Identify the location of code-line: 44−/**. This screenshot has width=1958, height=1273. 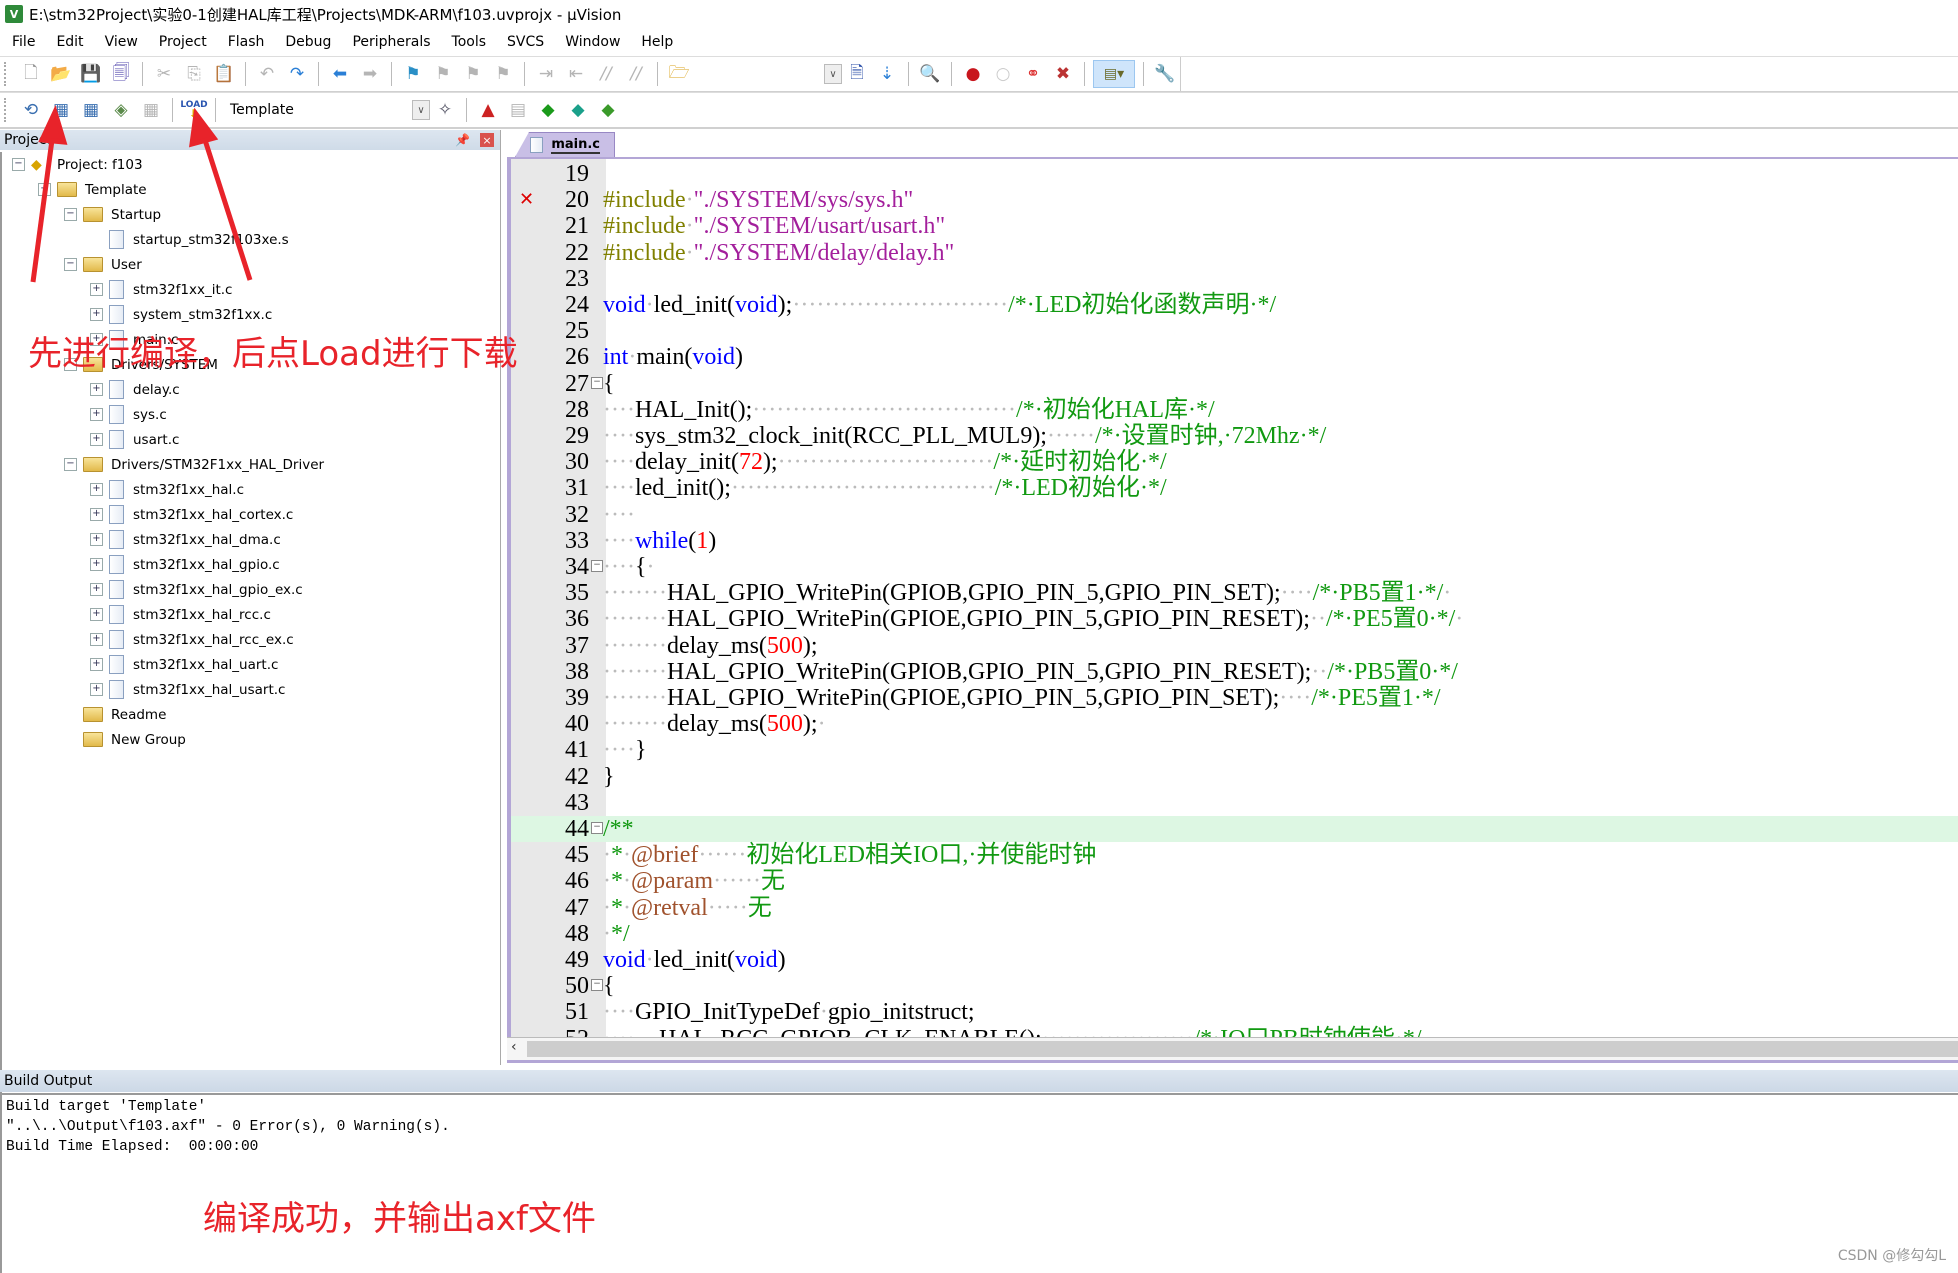
(1234, 829).